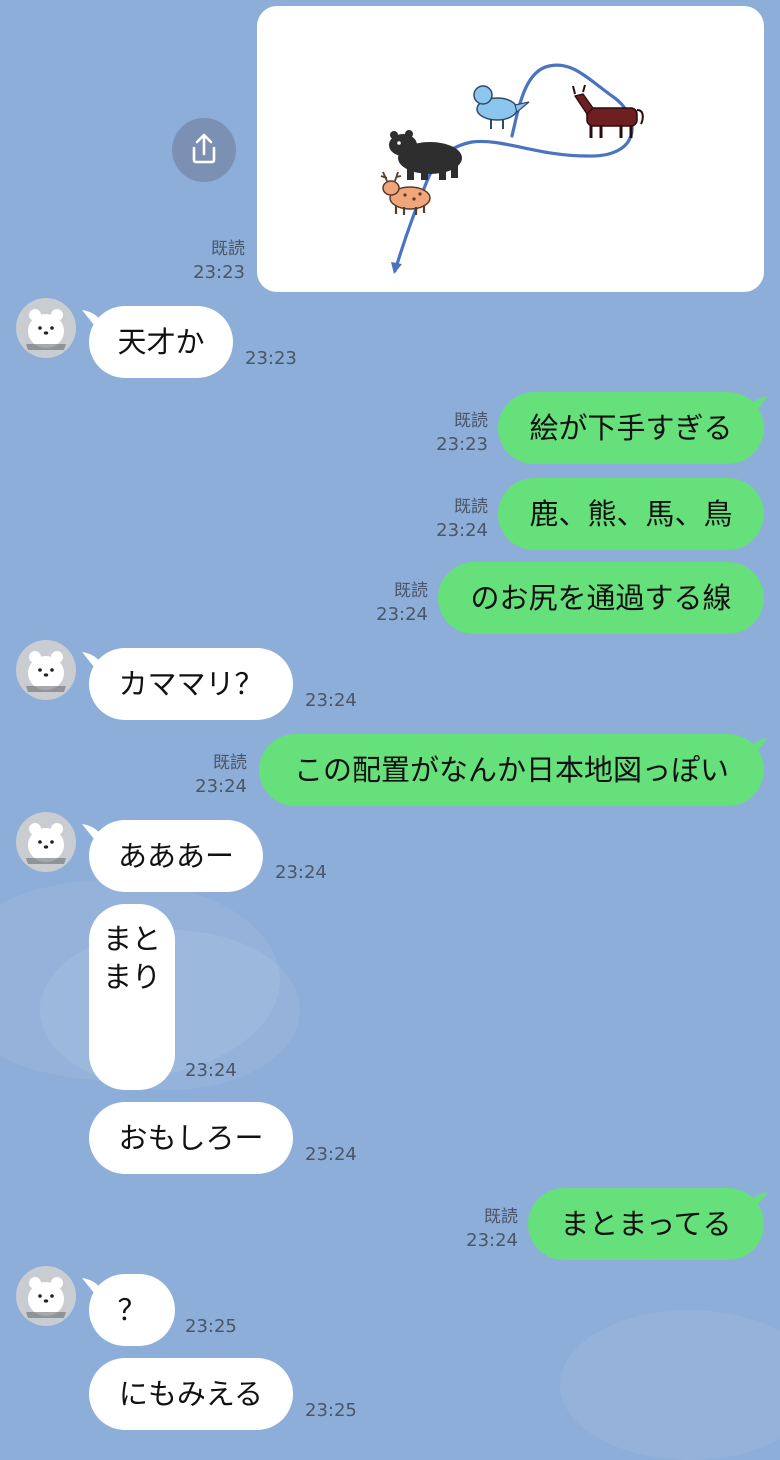 This screenshot has width=780, height=1460. Describe the element at coordinates (631, 428) in the screenshot. I see `message-bubble: 絵が下手すぎる` at that location.